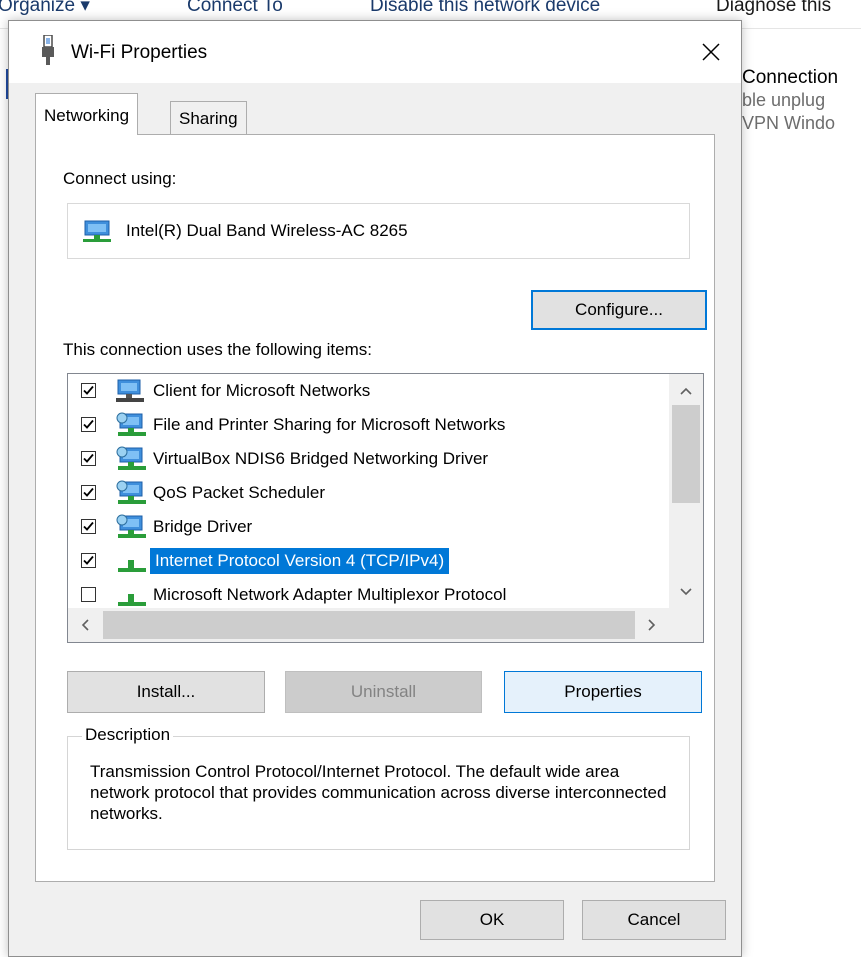  Describe the element at coordinates (784, 100) in the screenshot. I see `background-connection-status: ble unplug` at that location.